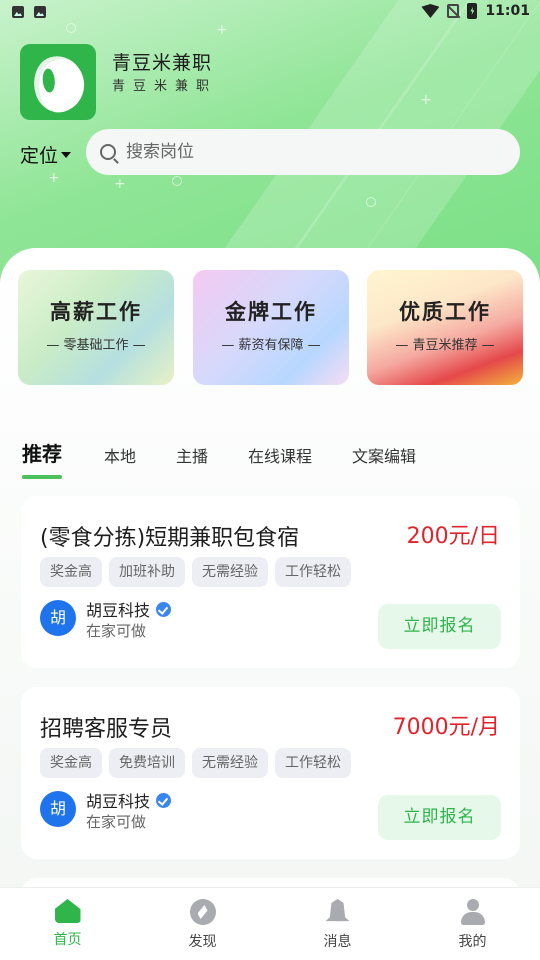 This screenshot has width=540, height=960. I want to click on tab-recommend: 推荐, so click(42, 458).